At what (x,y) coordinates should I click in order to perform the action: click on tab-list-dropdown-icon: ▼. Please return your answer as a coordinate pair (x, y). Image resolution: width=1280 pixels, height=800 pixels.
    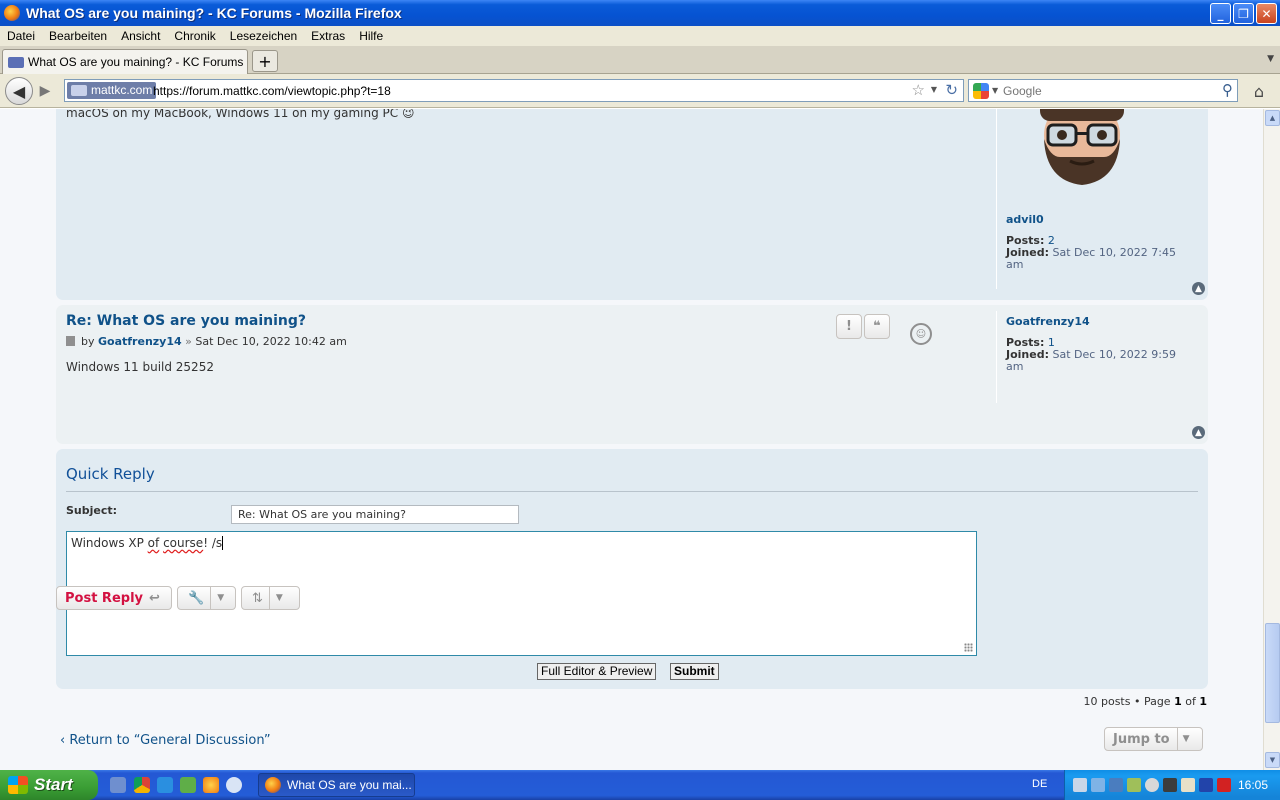
    Looking at the image, I should click on (1270, 59).